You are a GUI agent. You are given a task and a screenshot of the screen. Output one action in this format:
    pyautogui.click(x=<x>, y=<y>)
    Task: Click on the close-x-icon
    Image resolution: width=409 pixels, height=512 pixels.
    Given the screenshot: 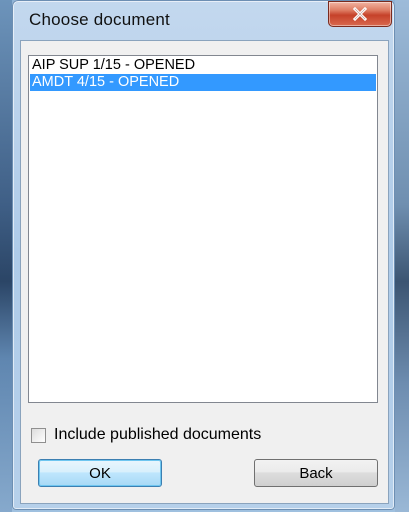 What is the action you would take?
    pyautogui.click(x=360, y=14)
    